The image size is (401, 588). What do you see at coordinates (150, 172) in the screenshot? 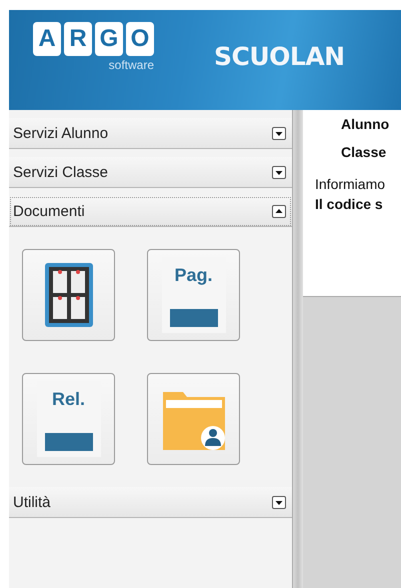
I see `section-header: Servizi Classe` at bounding box center [150, 172].